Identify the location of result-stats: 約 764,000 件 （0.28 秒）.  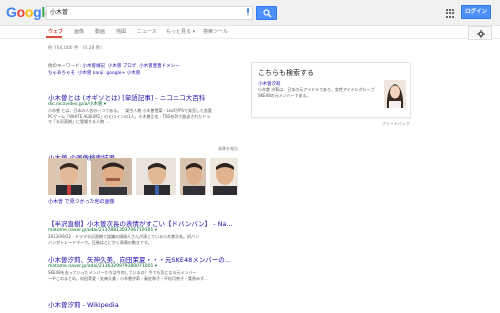
(76, 48).